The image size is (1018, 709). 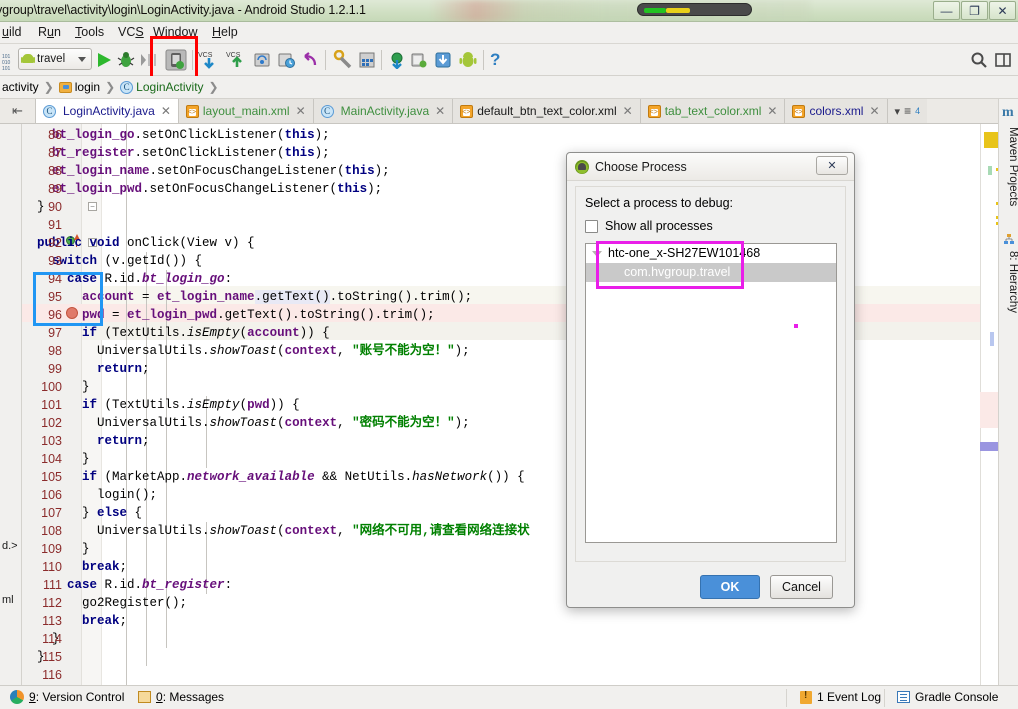 I want to click on status-version-control: 99: Version Control: Version Control, so click(x=67, y=697).